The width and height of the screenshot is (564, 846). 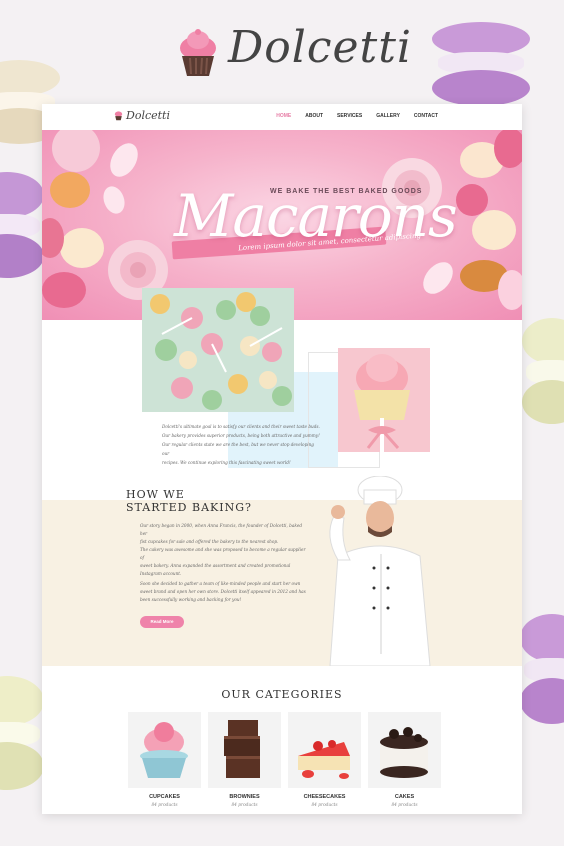 What do you see at coordinates (148, 115) in the screenshot?
I see `nav-logo-text: Dolcetti` at bounding box center [148, 115].